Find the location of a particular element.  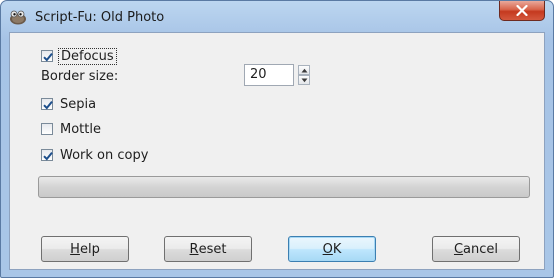

sepia-label: Sepia is located at coordinates (78, 104).